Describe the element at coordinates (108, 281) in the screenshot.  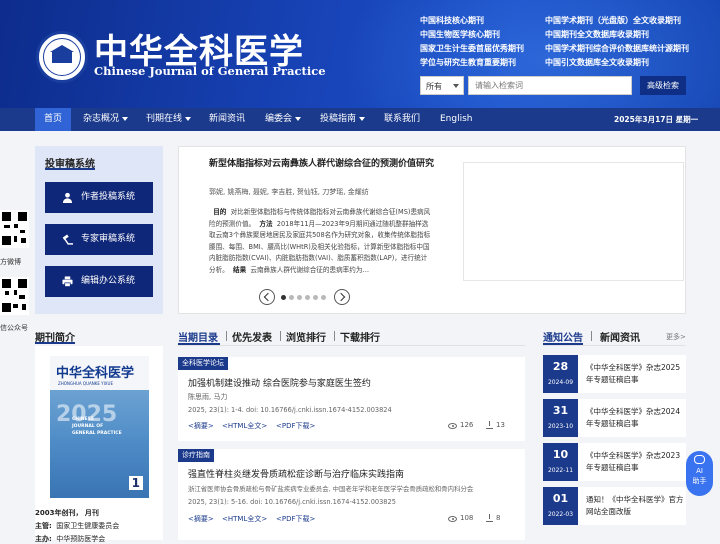
I see `button-label: 编辑办公系统` at that location.